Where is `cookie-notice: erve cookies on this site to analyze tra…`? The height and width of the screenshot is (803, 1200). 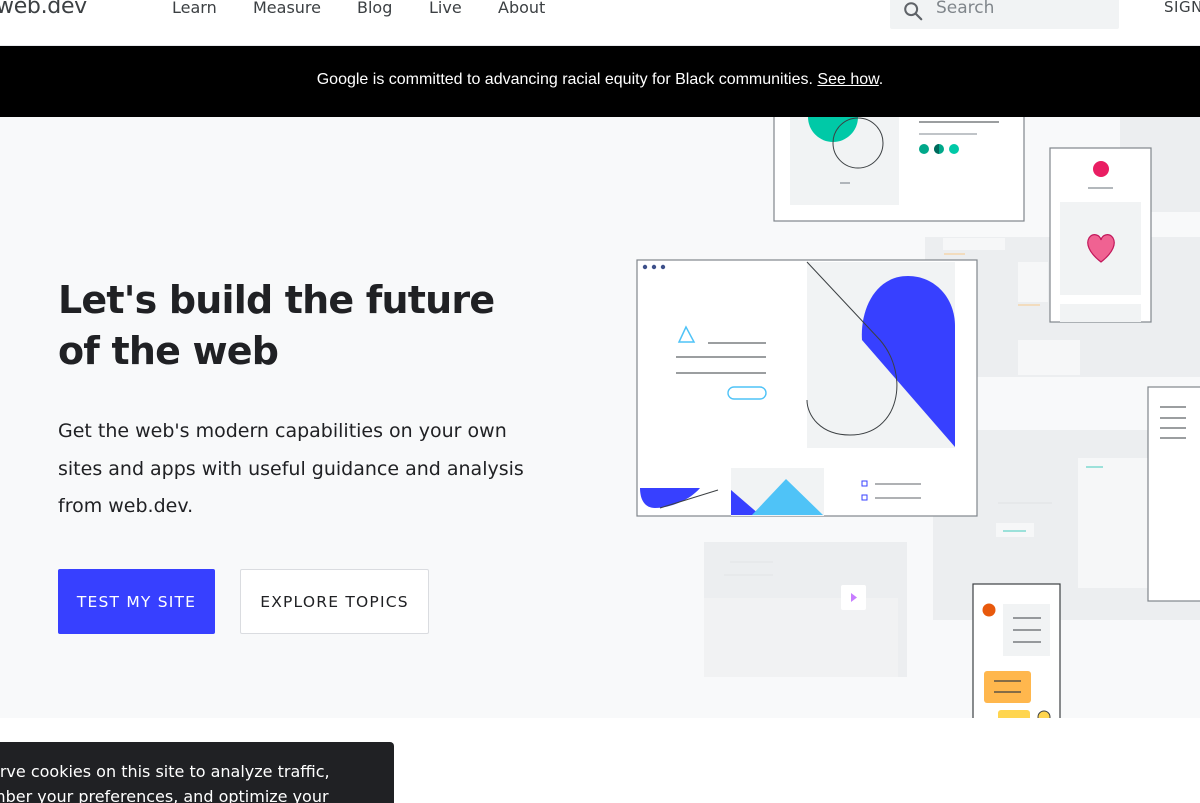 cookie-notice: erve cookies on this site to analyze tra… is located at coordinates (197, 772).